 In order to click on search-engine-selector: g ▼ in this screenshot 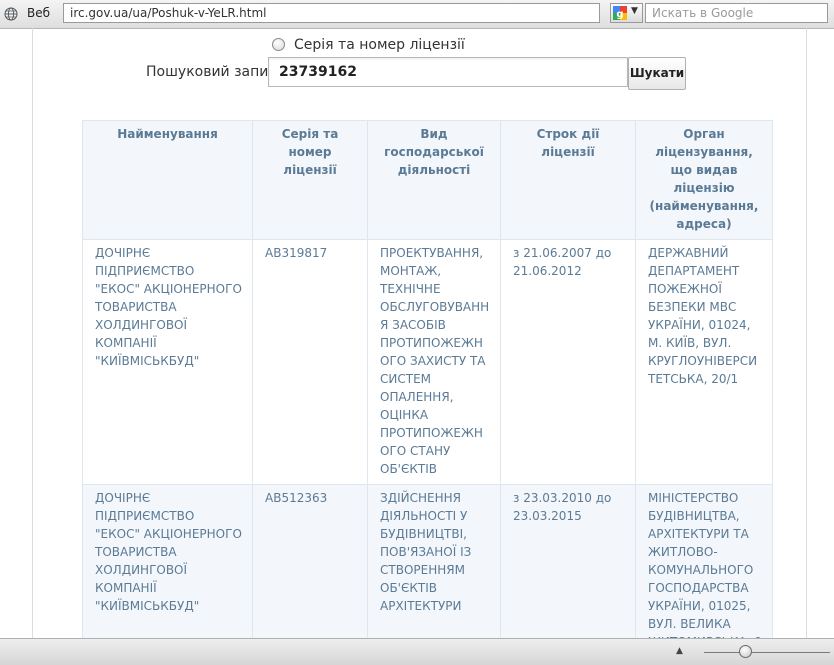, I will do `click(626, 13)`.